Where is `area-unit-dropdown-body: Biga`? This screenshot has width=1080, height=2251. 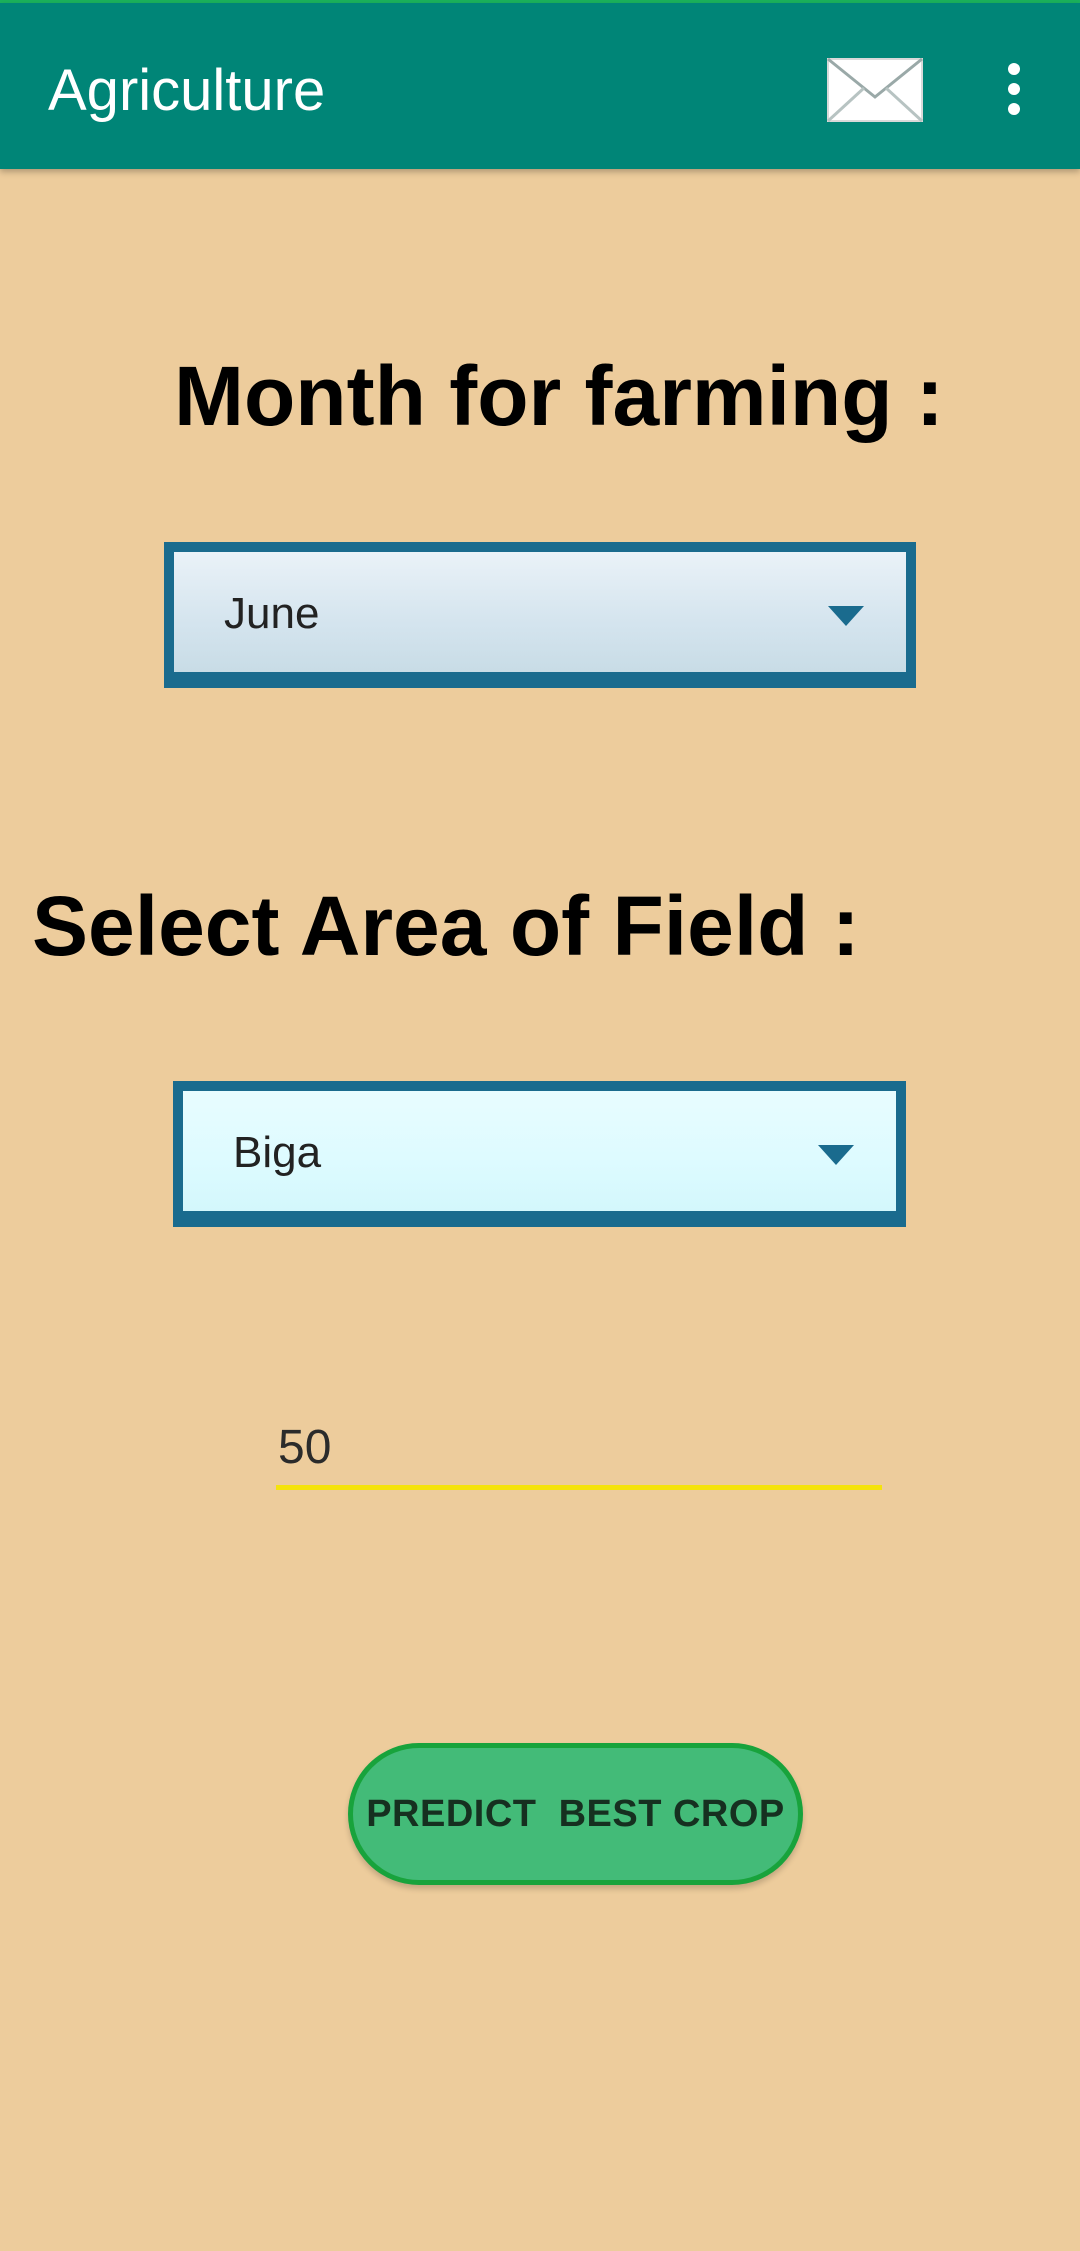
area-unit-dropdown-body: Biga is located at coordinates (539, 1154).